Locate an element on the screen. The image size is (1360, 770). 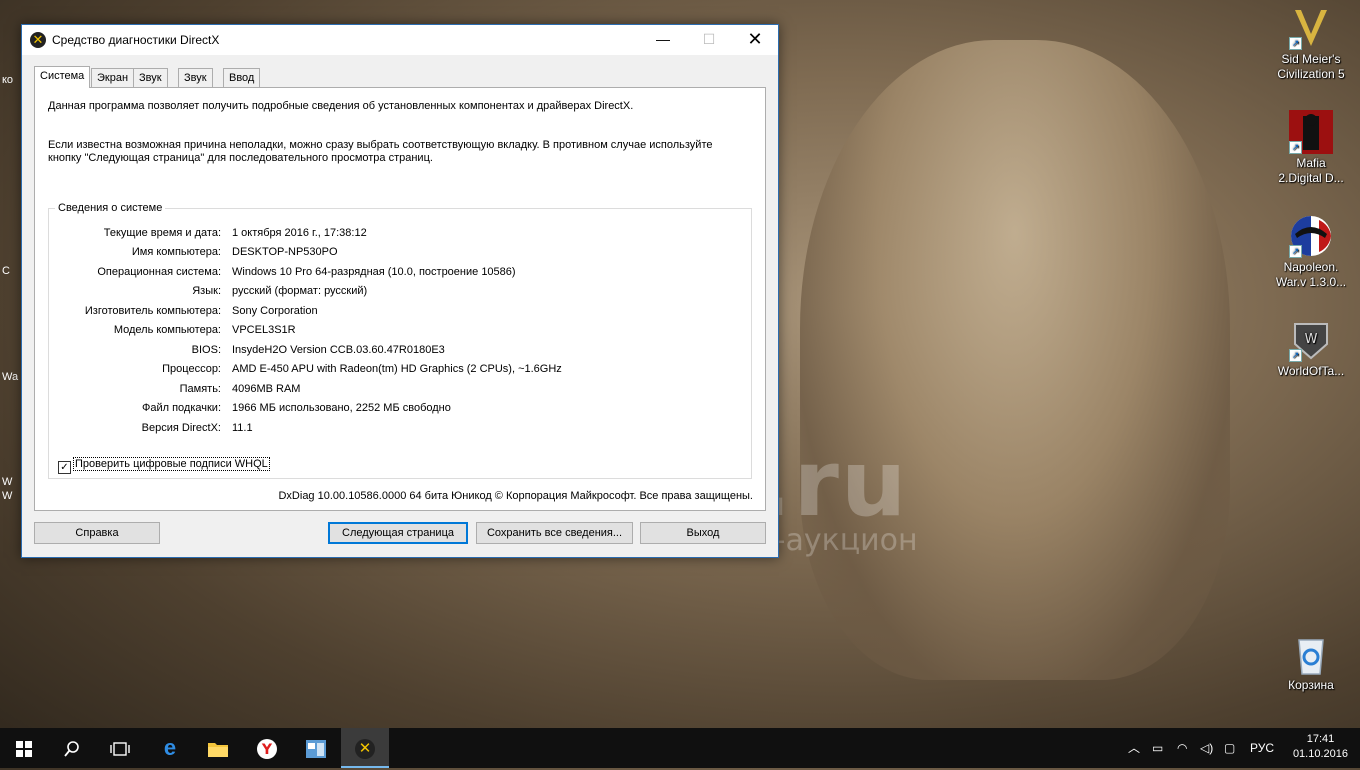
battery-plug-icon: ▭ is located at coordinates (1158, 748).